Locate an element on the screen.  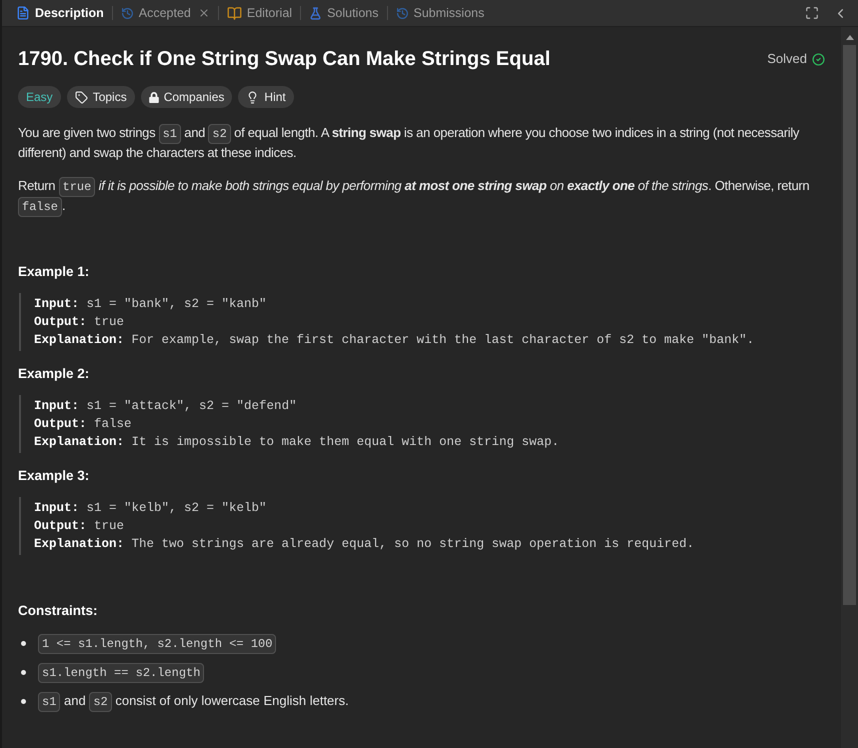
constraint-code: s1.length == s2.length is located at coordinates (121, 672).